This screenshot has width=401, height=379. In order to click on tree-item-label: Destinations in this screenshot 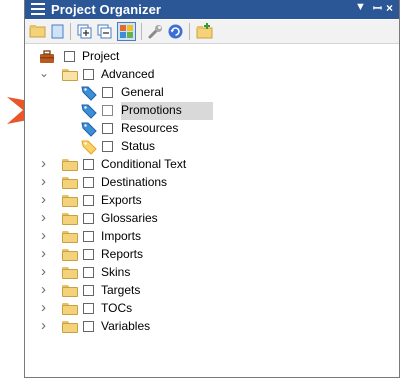, I will do `click(134, 182)`.